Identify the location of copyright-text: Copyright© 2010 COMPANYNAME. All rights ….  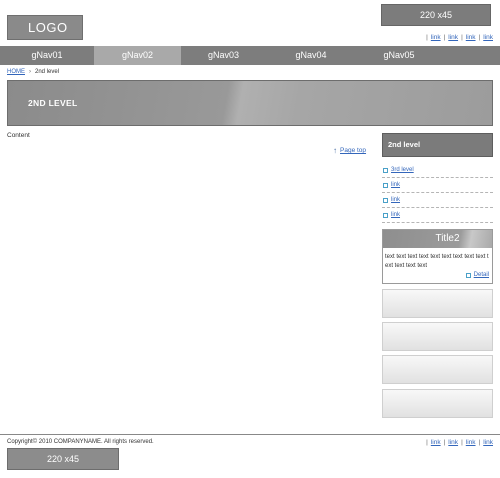
(80, 442).